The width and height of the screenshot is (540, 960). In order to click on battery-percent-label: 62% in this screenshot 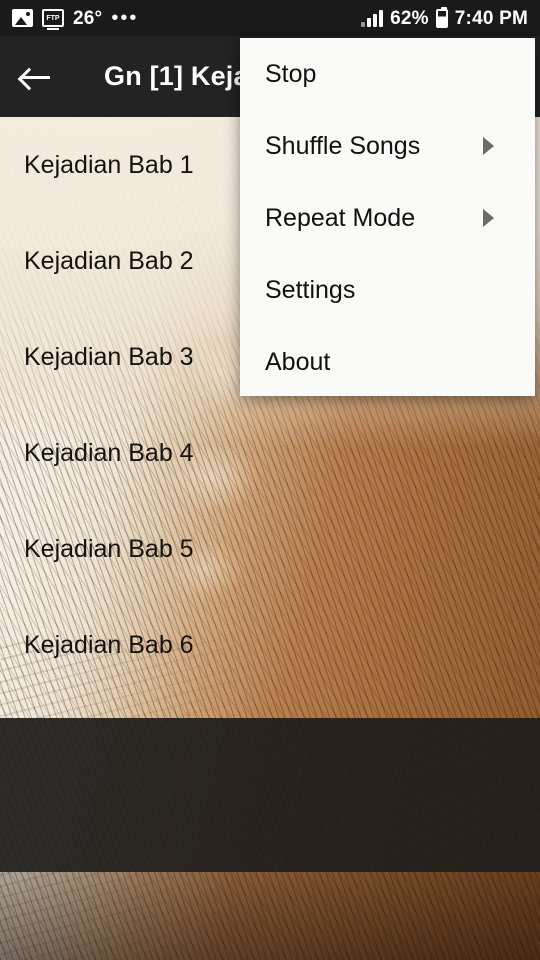, I will do `click(409, 18)`.